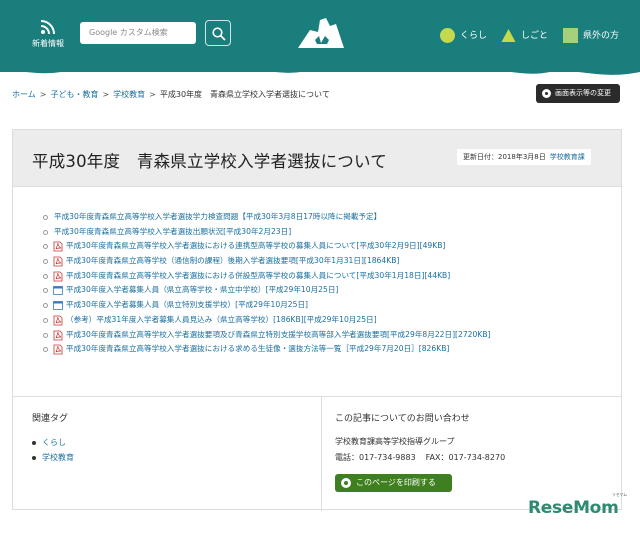  I want to click on watermark-sub: リセマム, so click(619, 494).